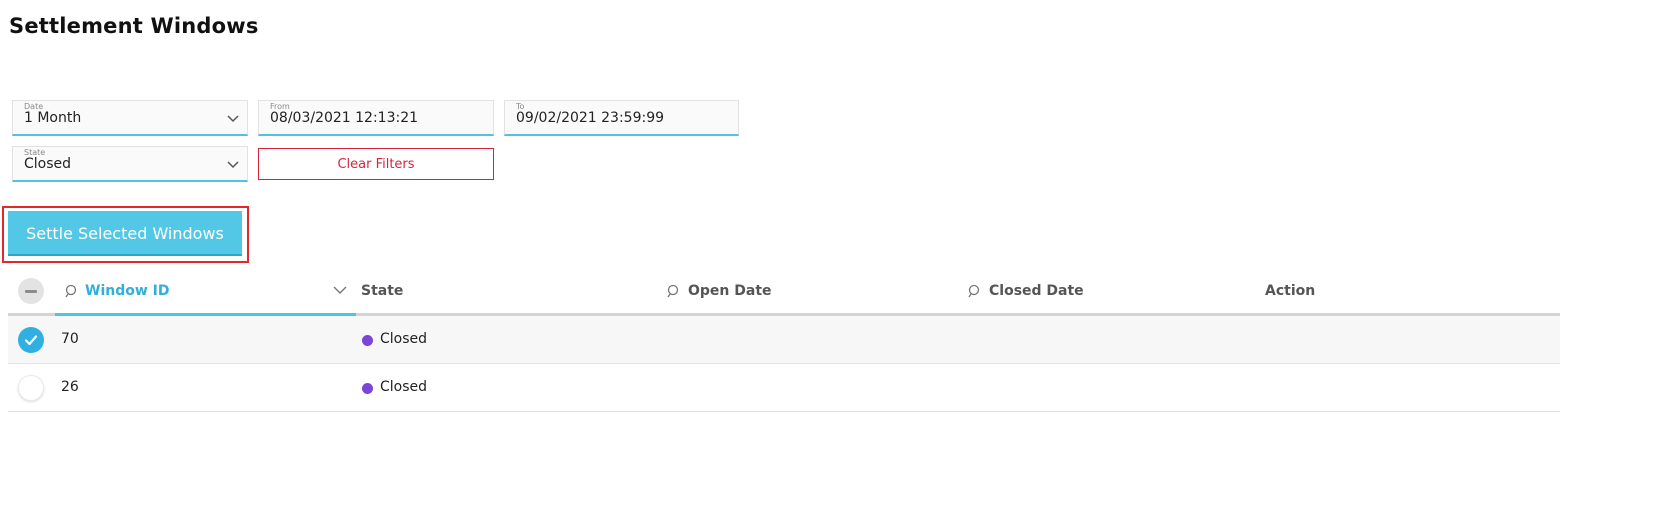 The width and height of the screenshot is (1661, 513). I want to click on column-header-closed-date: Closed Date, so click(1036, 291).